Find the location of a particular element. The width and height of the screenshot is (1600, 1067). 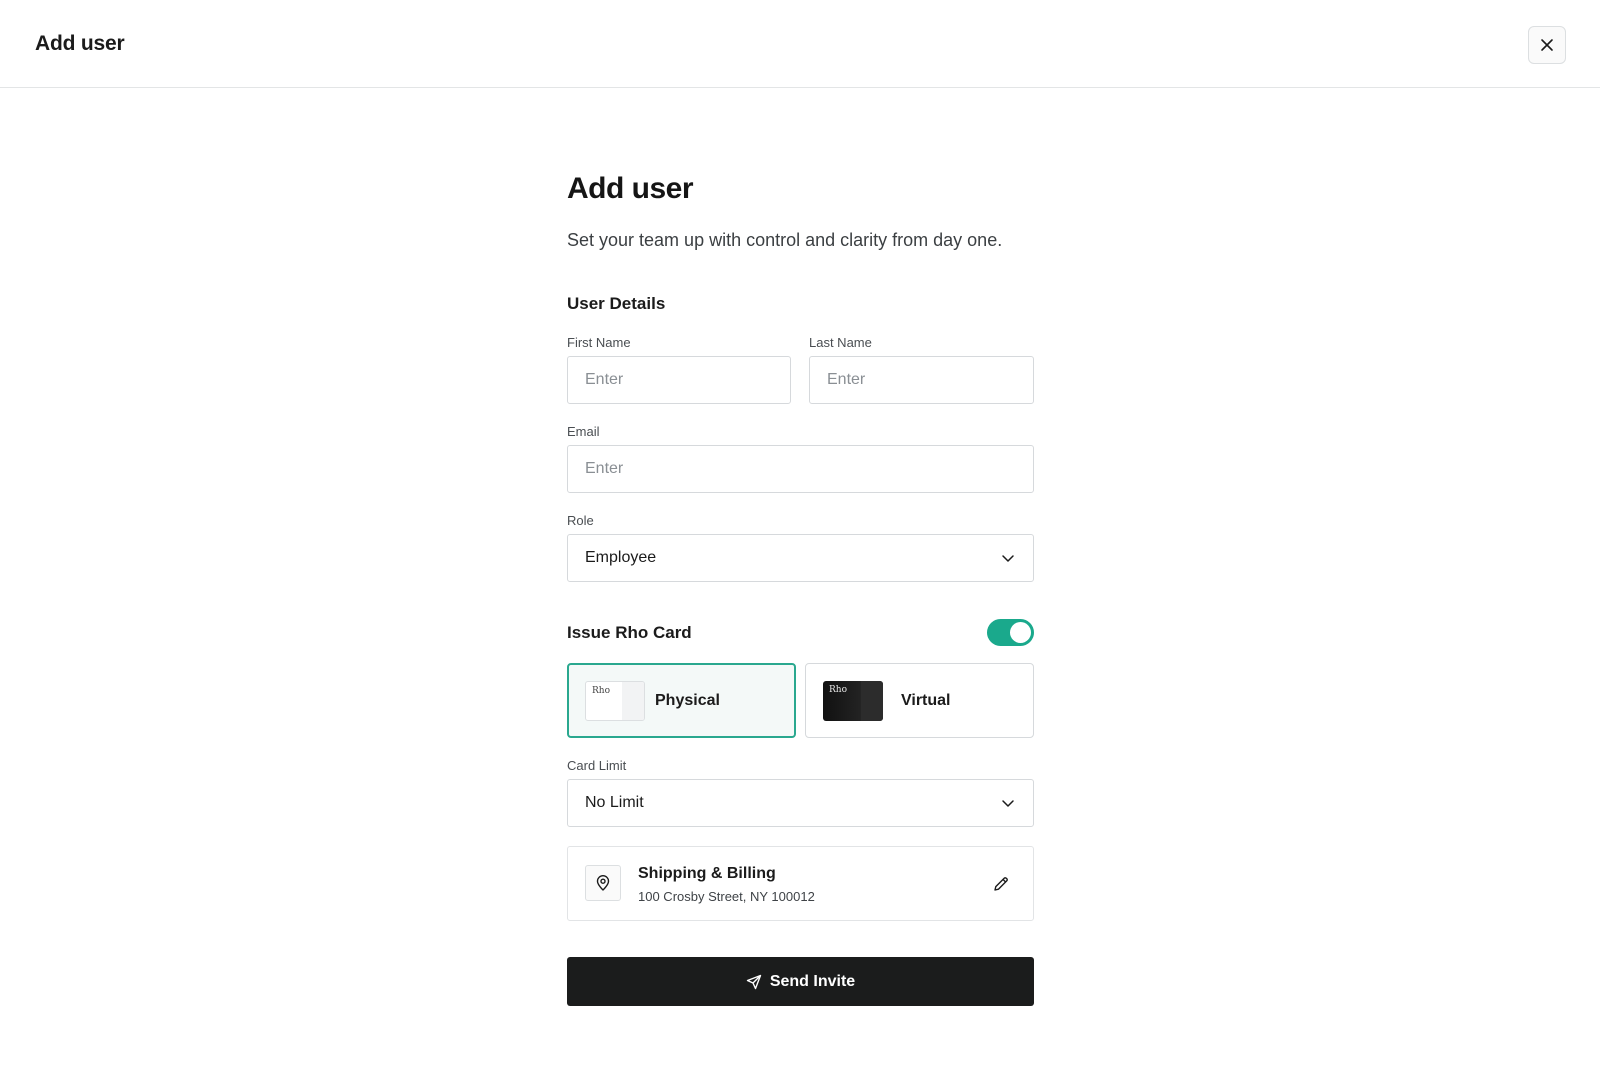

physical-card-option: Rho Physical is located at coordinates (681, 700).